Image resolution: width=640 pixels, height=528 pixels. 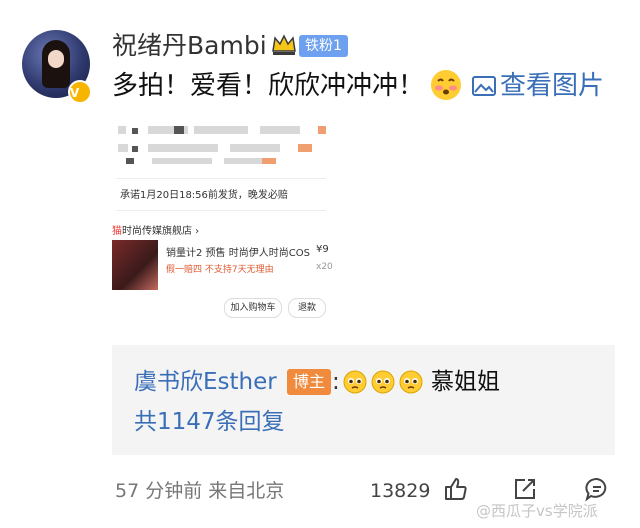 What do you see at coordinates (284, 44) in the screenshot?
I see `crown-icon` at bounding box center [284, 44].